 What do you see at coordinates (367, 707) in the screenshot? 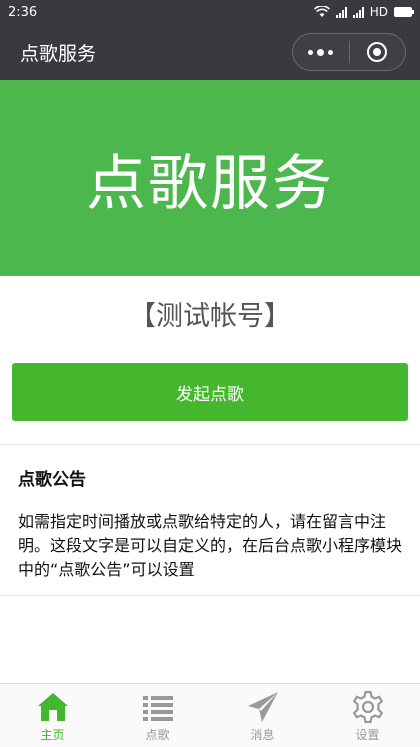
I see `gear-icon` at bounding box center [367, 707].